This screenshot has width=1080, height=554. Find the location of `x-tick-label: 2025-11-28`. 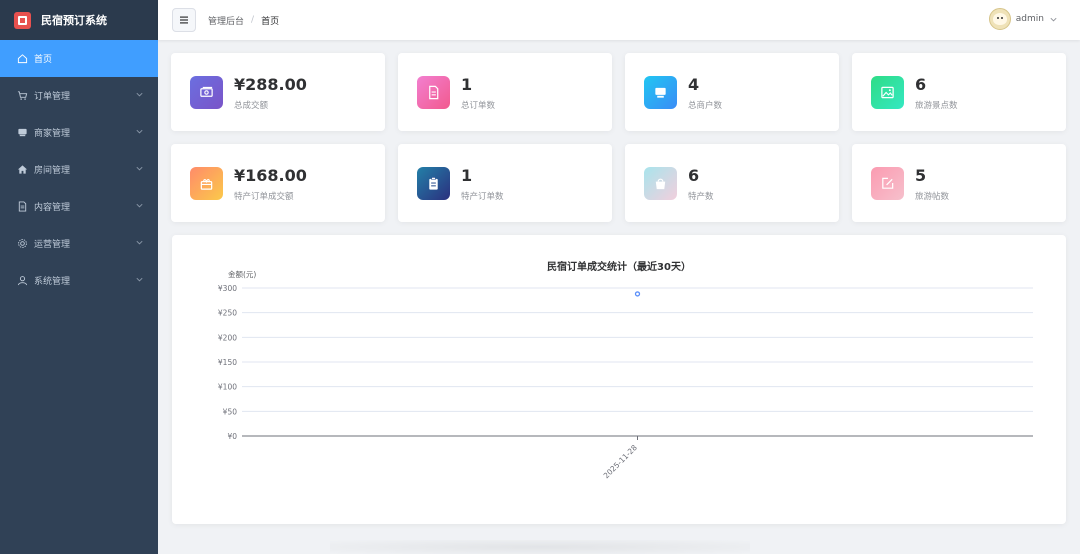

x-tick-label: 2025-11-28 is located at coordinates (620, 461).